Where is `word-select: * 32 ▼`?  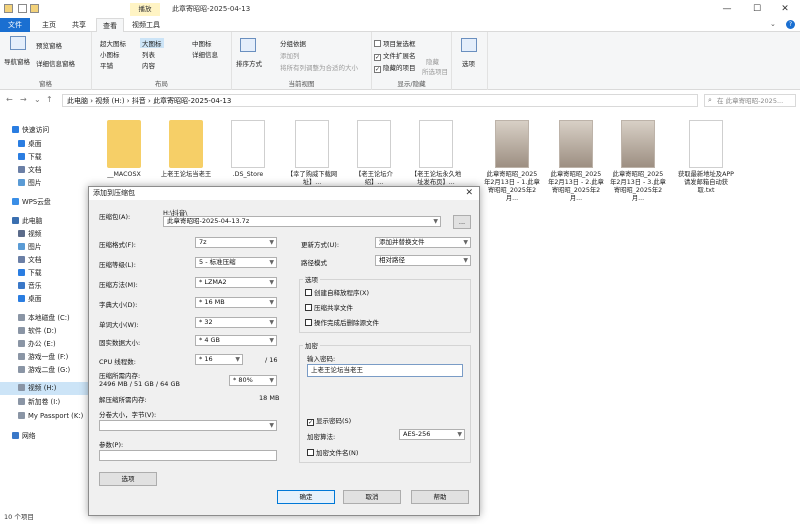
word-select: * 32 ▼ is located at coordinates (236, 322).